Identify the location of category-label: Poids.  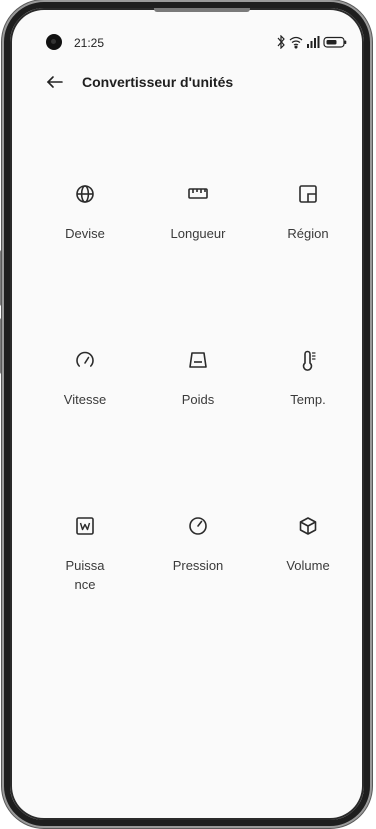
(198, 399).